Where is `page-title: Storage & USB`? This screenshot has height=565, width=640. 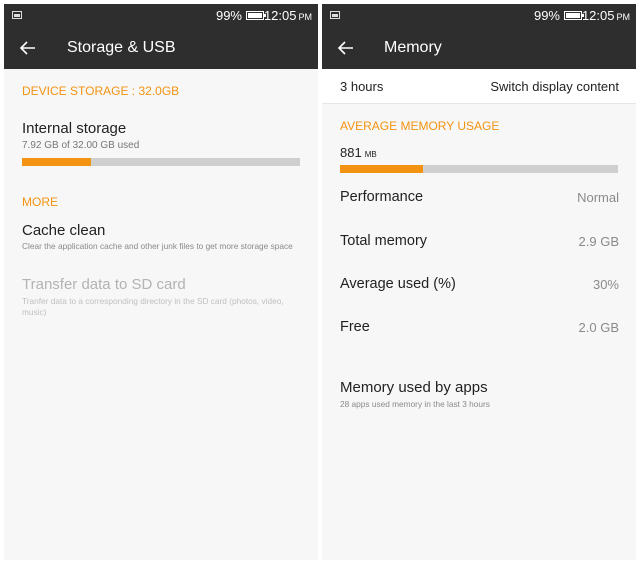 page-title: Storage & USB is located at coordinates (121, 47).